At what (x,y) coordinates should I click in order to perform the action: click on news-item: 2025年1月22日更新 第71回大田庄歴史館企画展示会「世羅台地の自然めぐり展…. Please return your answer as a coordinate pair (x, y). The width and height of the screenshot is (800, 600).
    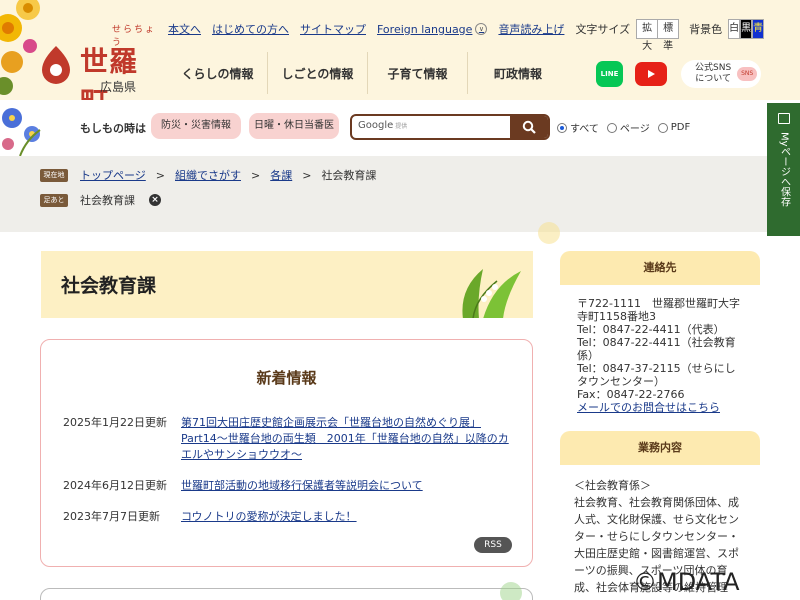
    Looking at the image, I should click on (287, 439).